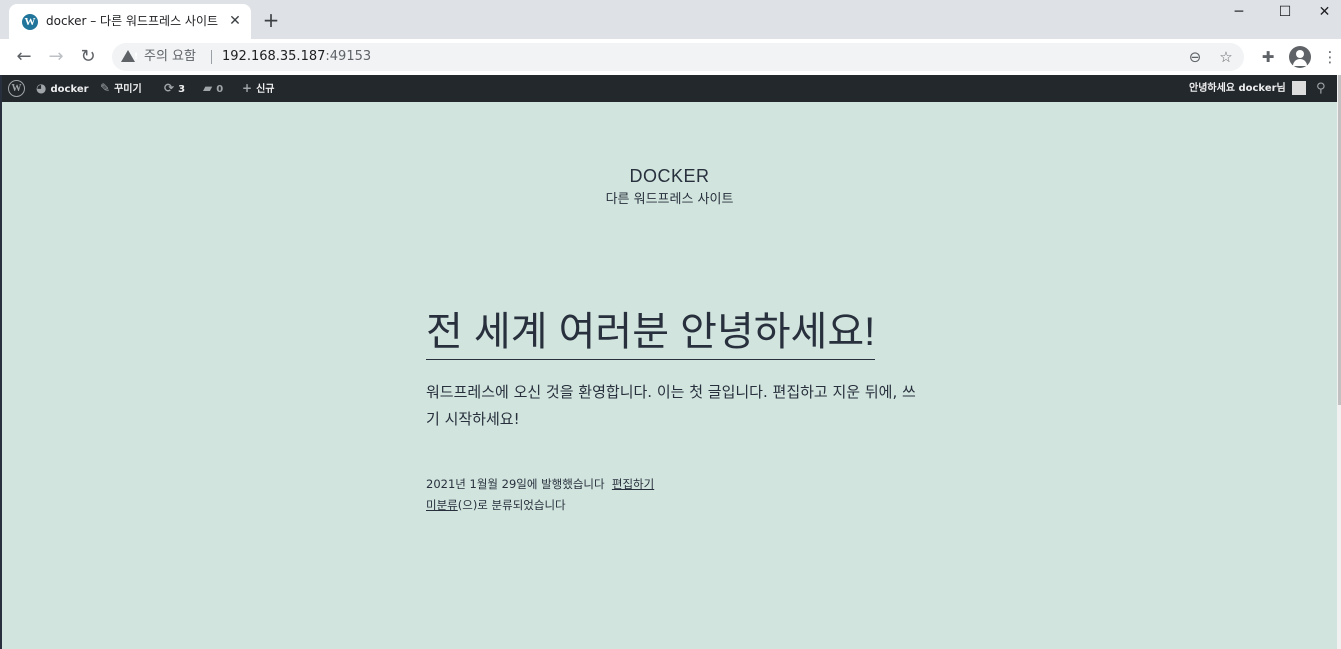 Image resolution: width=1341 pixels, height=649 pixels. I want to click on admin-bar-new: + 신규, so click(258, 88).